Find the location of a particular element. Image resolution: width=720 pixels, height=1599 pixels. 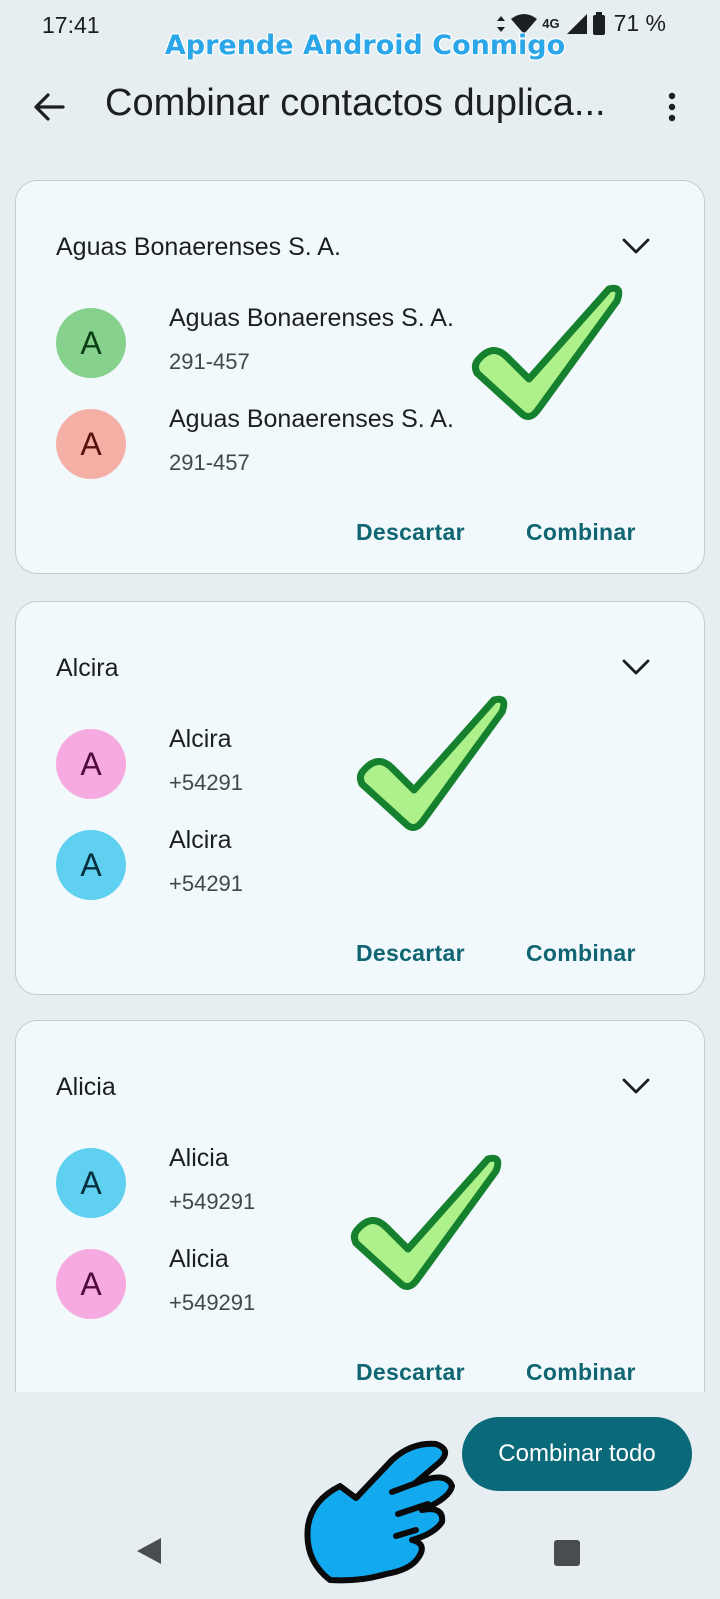

more-options-button is located at coordinates (672, 107).